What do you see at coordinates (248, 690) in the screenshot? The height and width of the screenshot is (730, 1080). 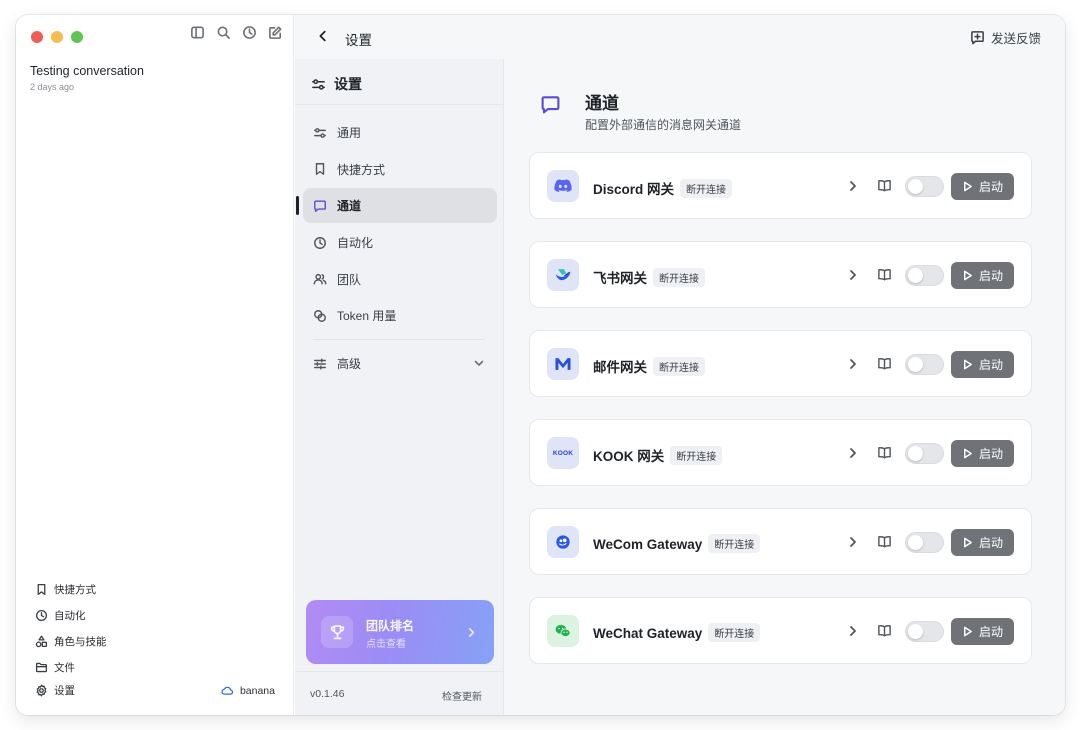 I see `workspace-button: banana` at bounding box center [248, 690].